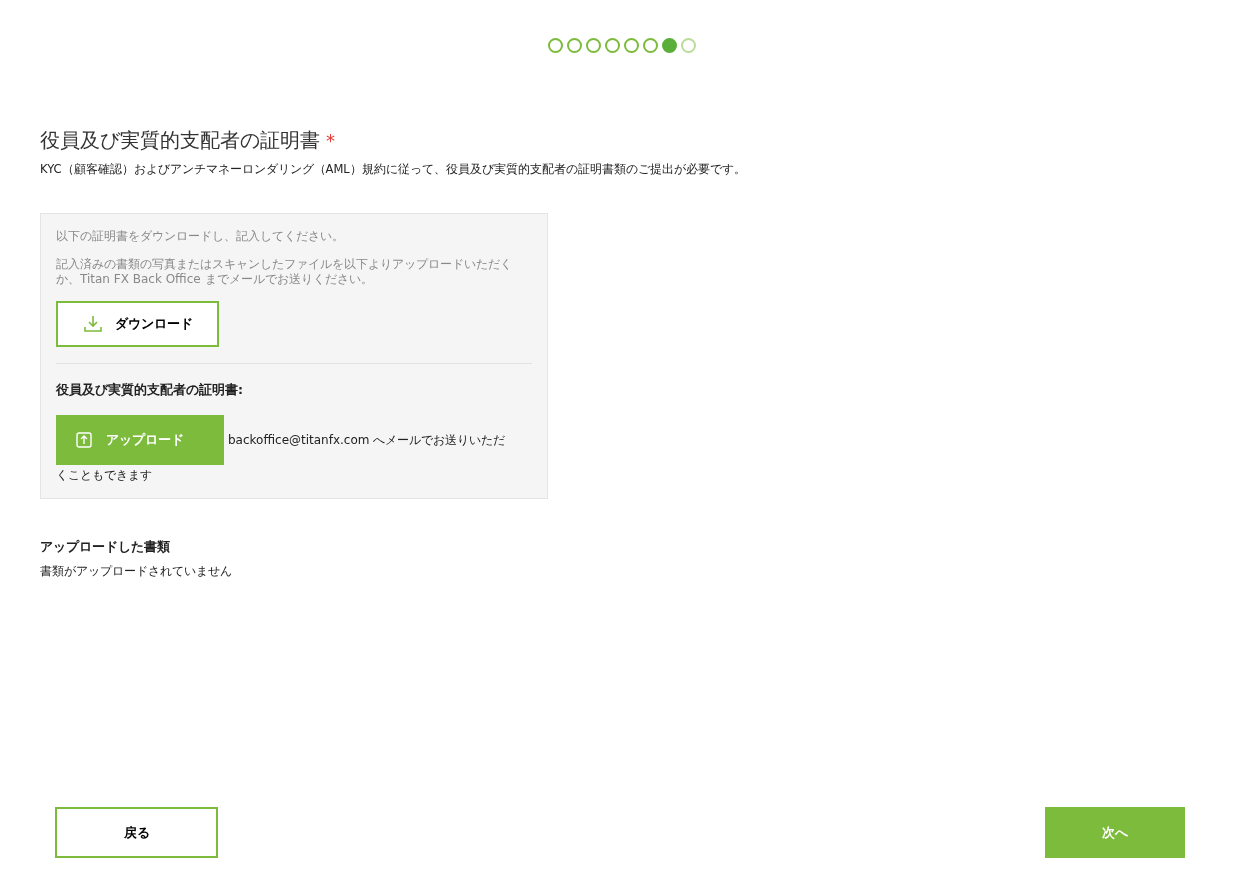 Image resolution: width=1243 pixels, height=870 pixels. What do you see at coordinates (104, 475) in the screenshot?
I see `email-note: くこともできます` at bounding box center [104, 475].